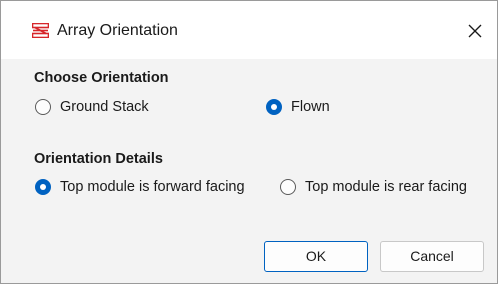 Image resolution: width=498 pixels, height=284 pixels. What do you see at coordinates (104, 107) in the screenshot?
I see `radio-label: Ground Stack` at bounding box center [104, 107].